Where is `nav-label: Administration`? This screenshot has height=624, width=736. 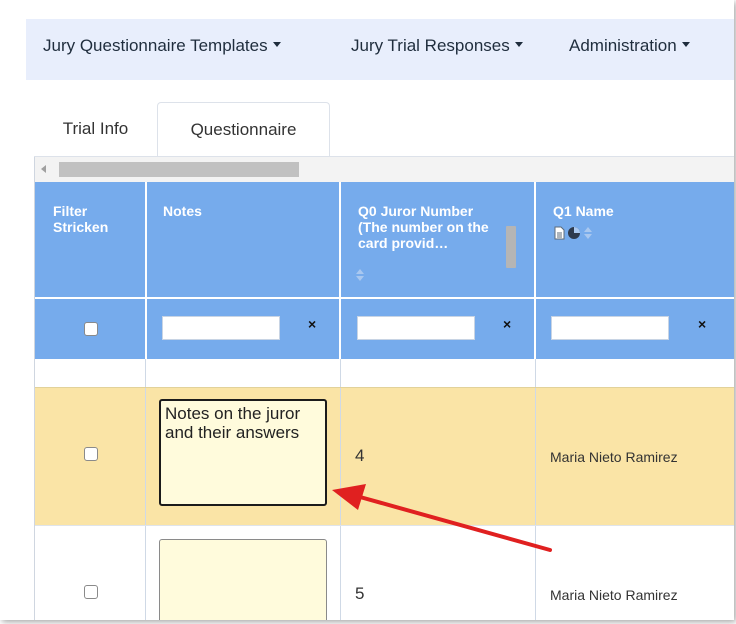 nav-label: Administration is located at coordinates (623, 45).